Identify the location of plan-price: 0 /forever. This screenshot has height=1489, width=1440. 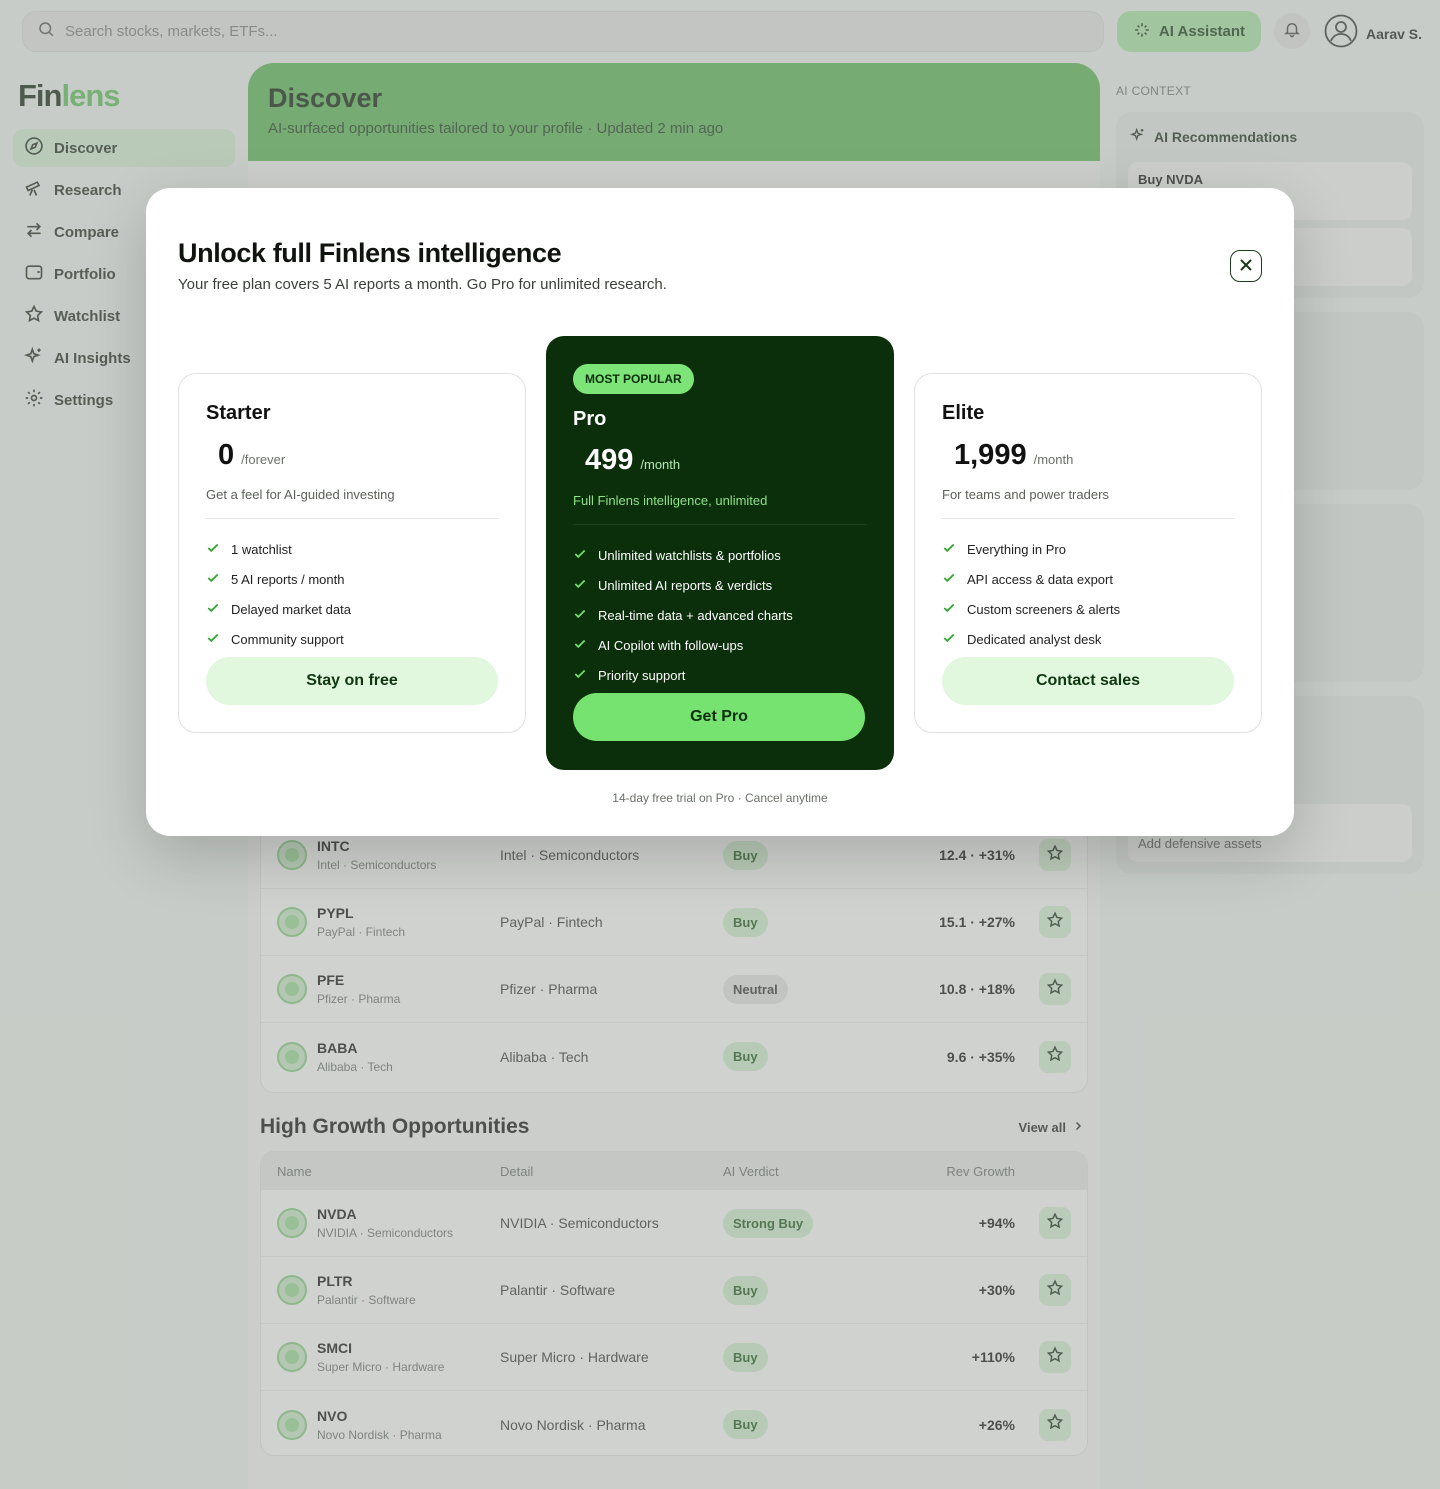
(251, 455).